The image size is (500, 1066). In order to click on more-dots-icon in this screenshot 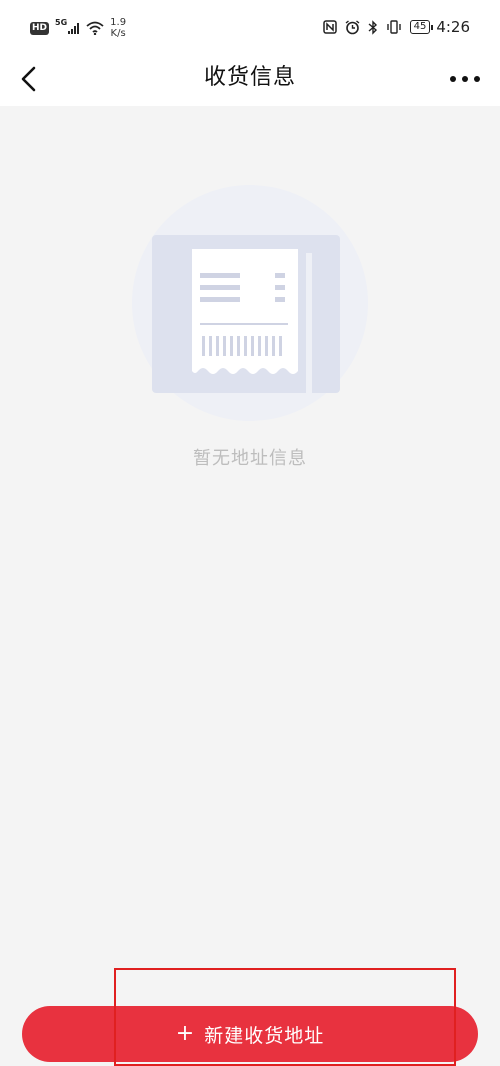, I will do `click(465, 79)`.